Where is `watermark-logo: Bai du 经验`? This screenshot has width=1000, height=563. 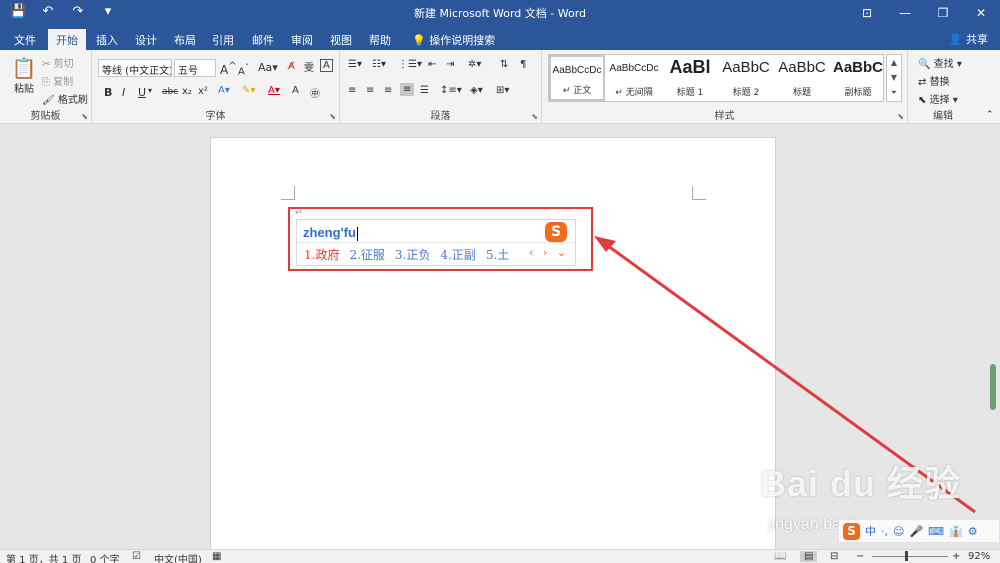 watermark-logo: Bai du 经验 is located at coordinates (861, 483).